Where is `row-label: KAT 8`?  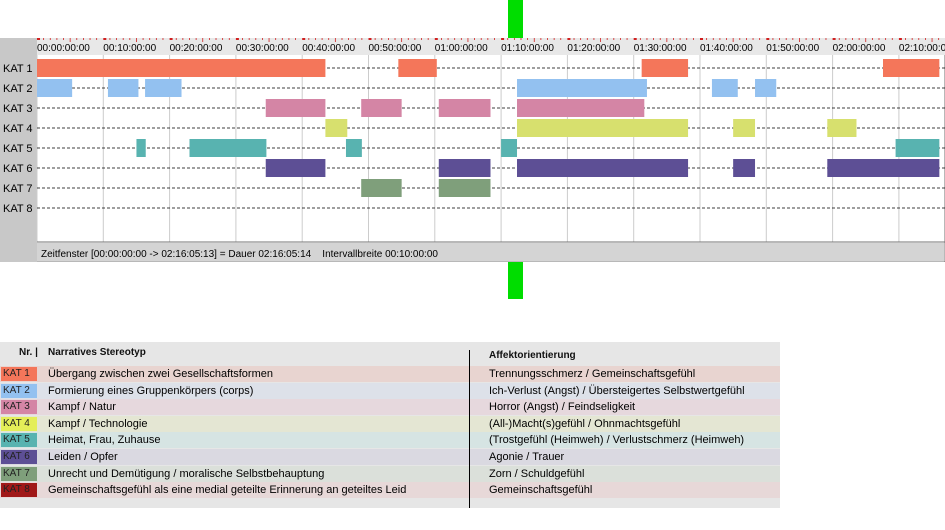 row-label: KAT 8 is located at coordinates (18, 209).